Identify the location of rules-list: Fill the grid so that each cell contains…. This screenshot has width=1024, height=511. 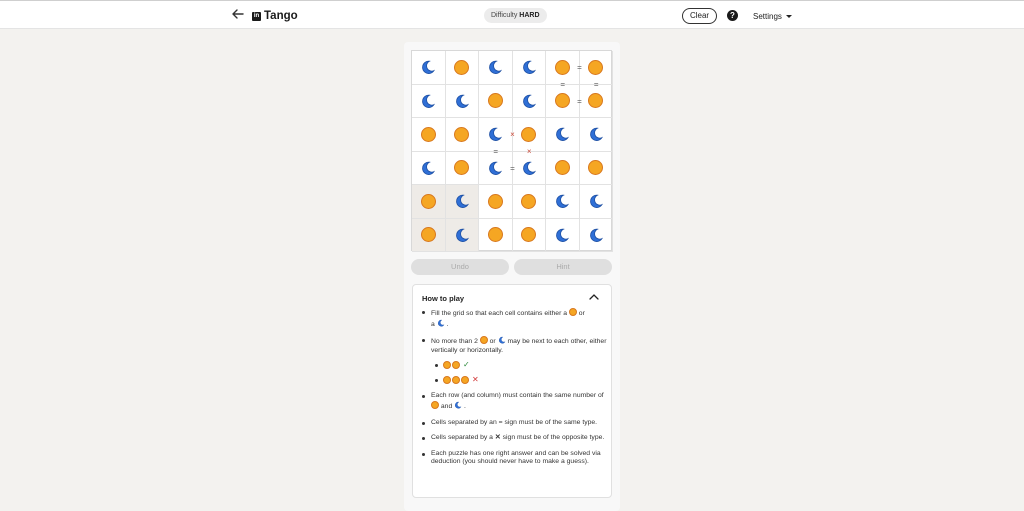
(516, 391).